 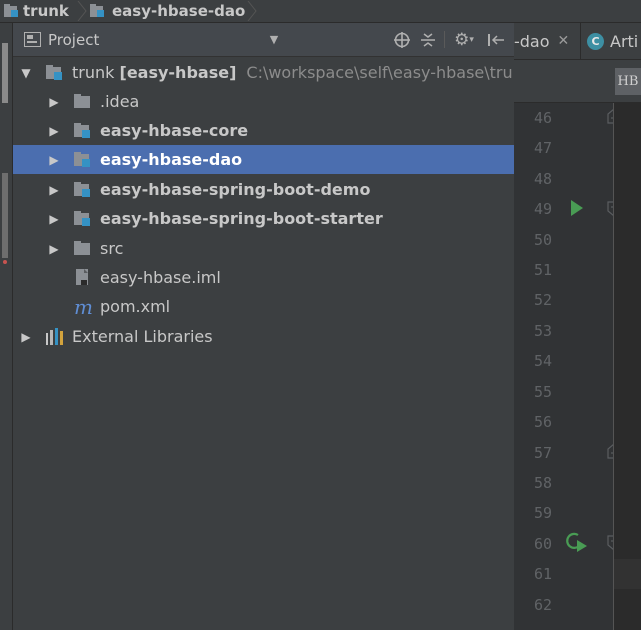 I want to click on tree-row-idea: ▶ .idea, so click(x=263, y=101).